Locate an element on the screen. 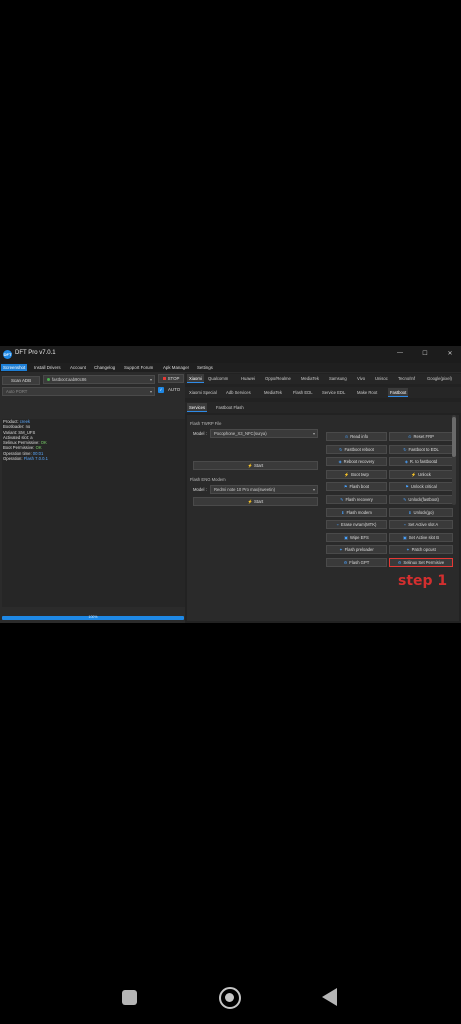 Image resolution: width=461 pixels, height=1024 pixels. service-button-5-1: ✎ Unlock(fastboot) is located at coordinates (421, 499).